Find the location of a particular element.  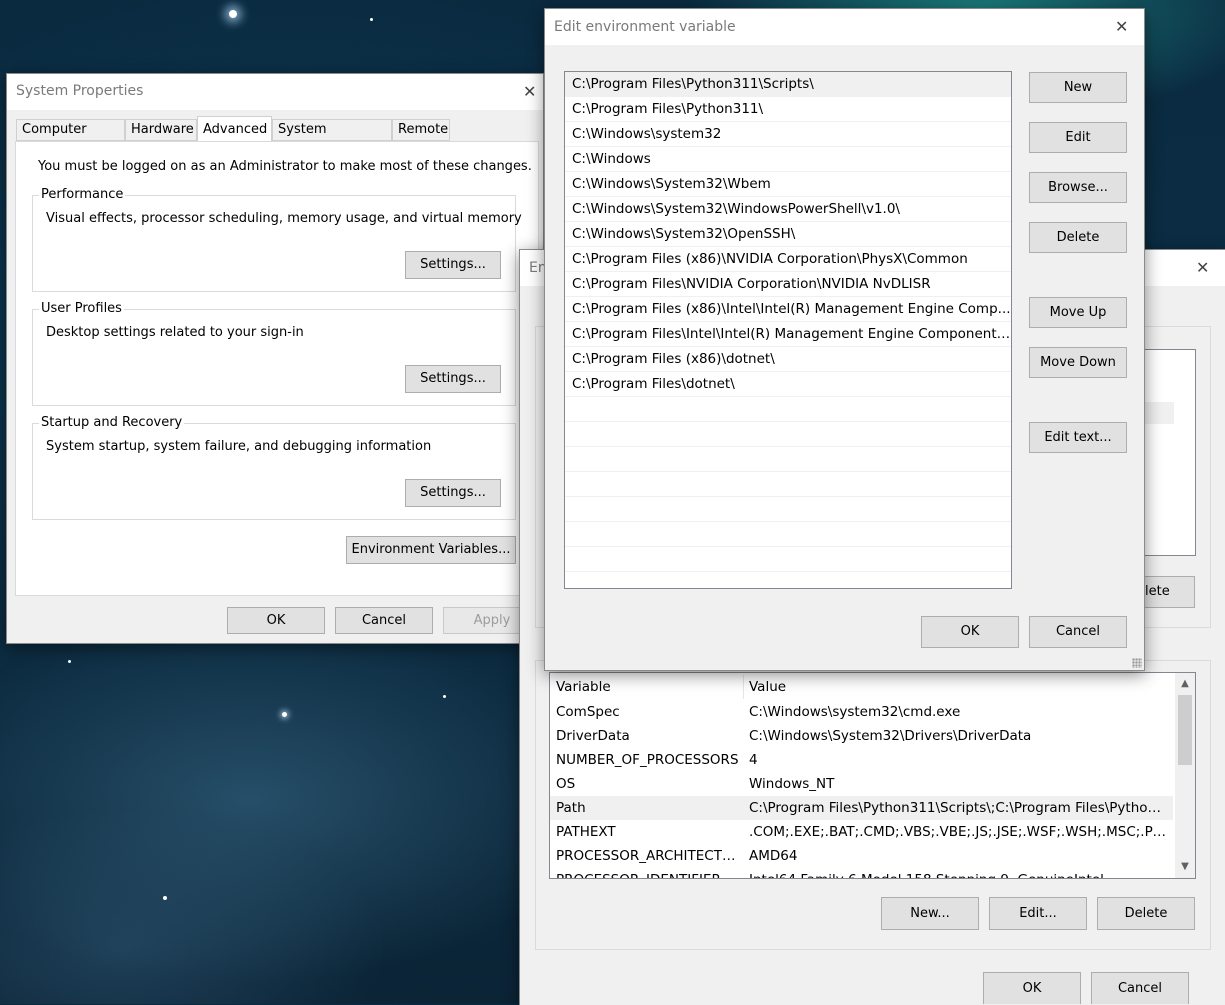

user-profiles-label: User Profiles is located at coordinates (81, 308).